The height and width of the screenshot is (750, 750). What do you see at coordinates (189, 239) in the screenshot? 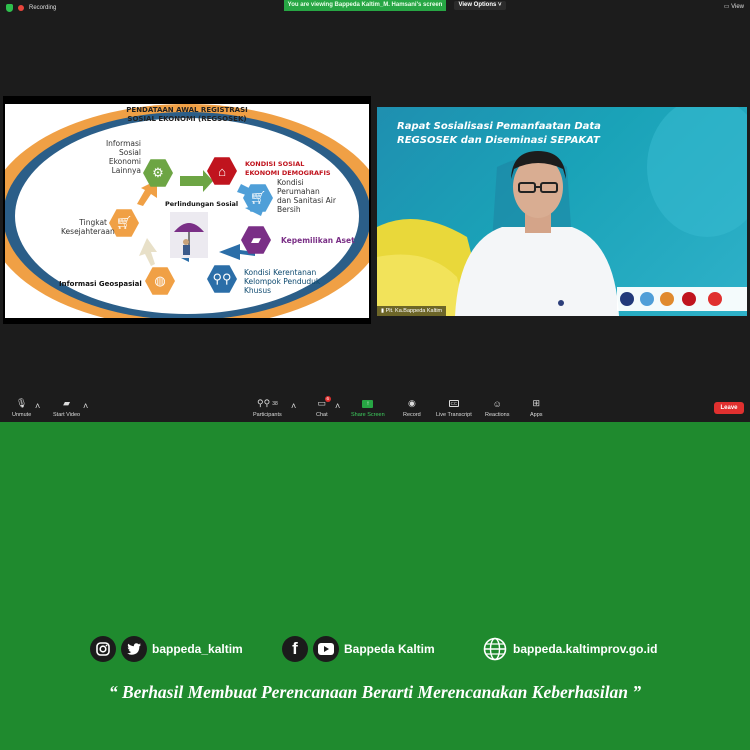
I see `umbrella-icon` at bounding box center [189, 239].